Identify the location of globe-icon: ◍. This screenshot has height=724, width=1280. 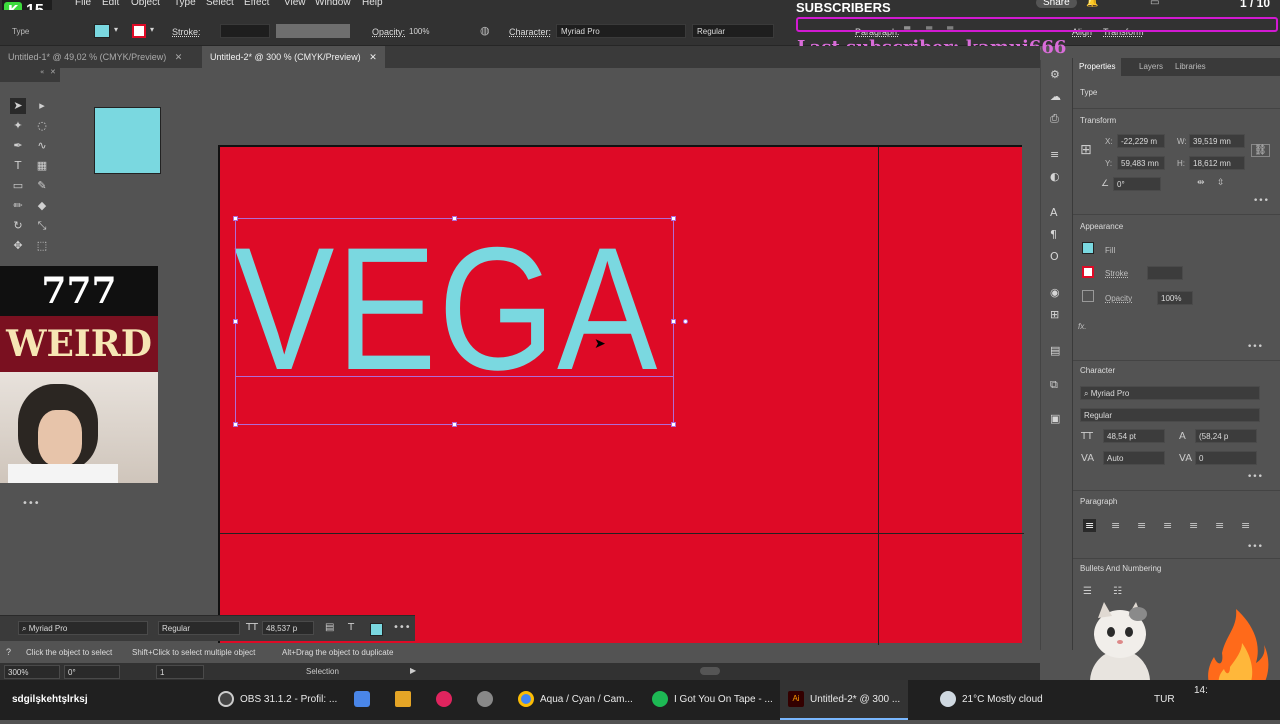
(485, 30).